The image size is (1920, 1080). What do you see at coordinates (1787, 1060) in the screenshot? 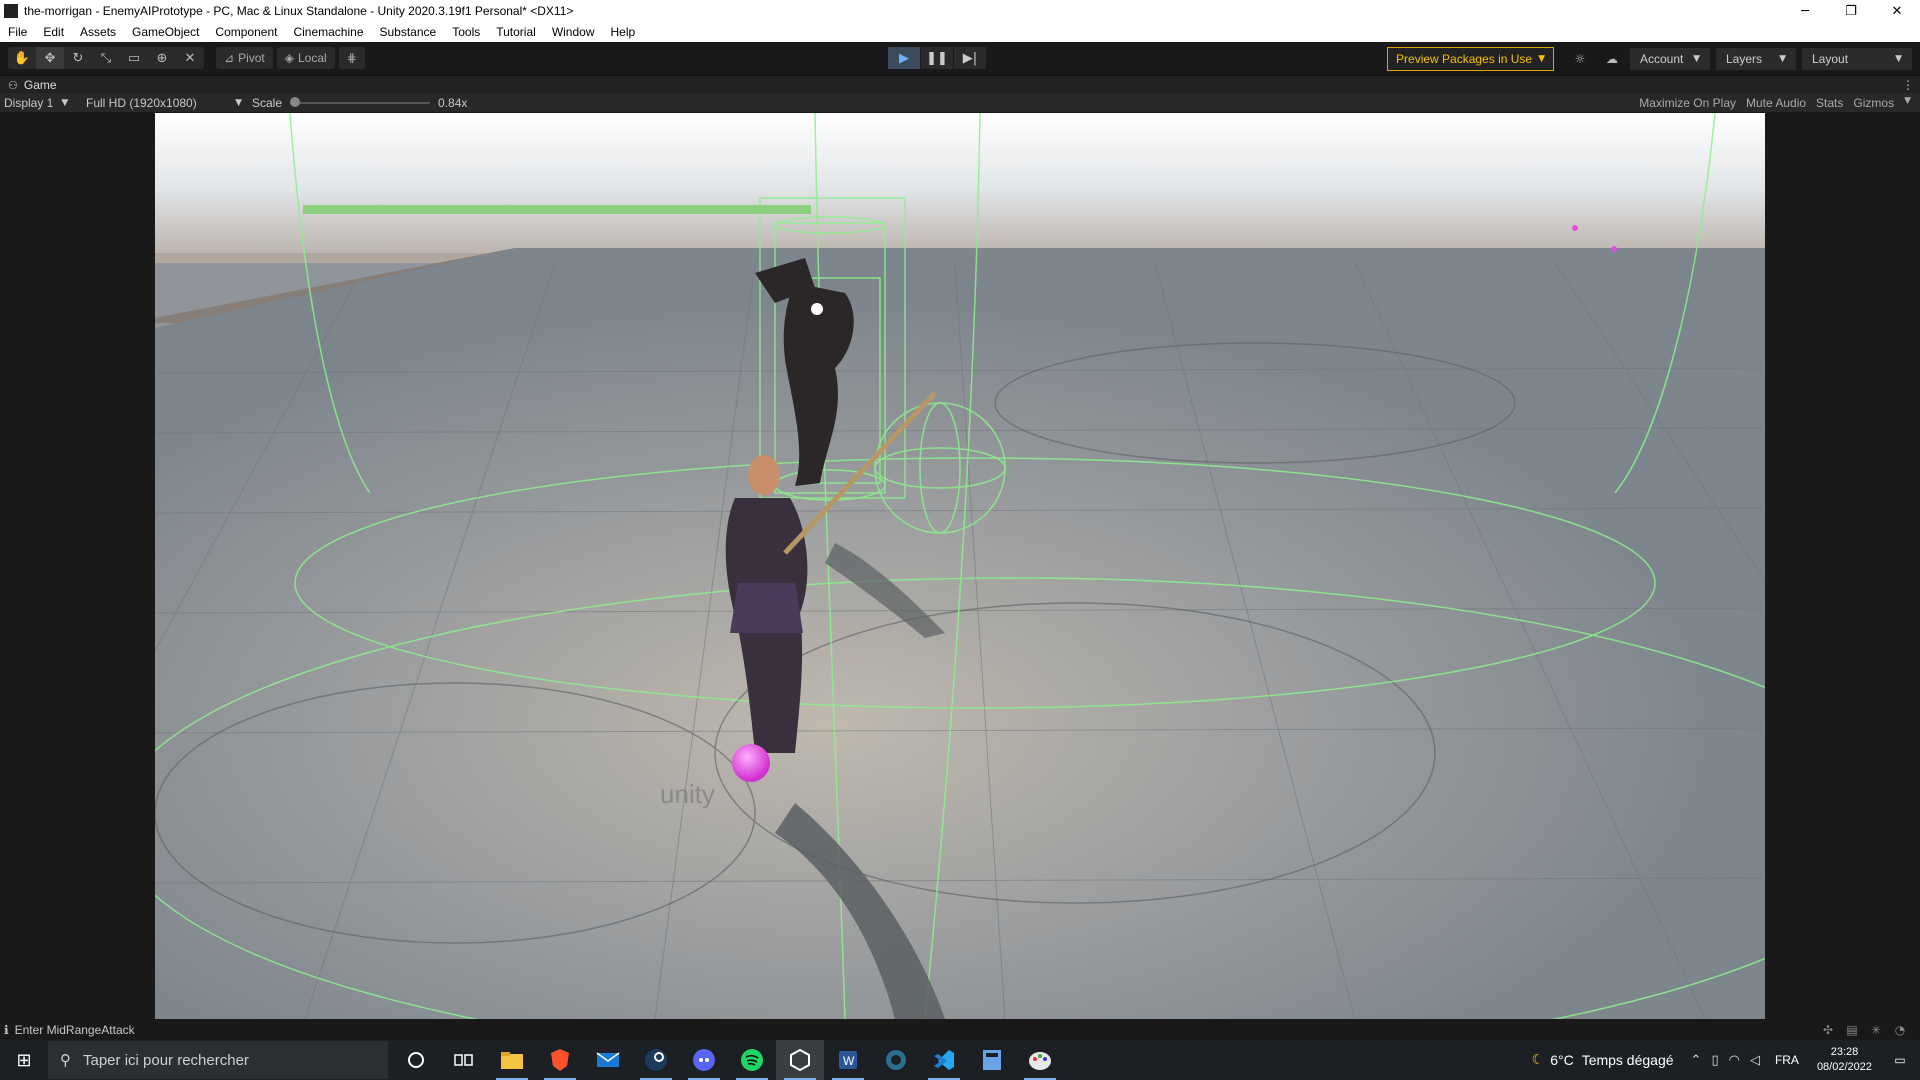
I see `input-language: FRA` at bounding box center [1787, 1060].